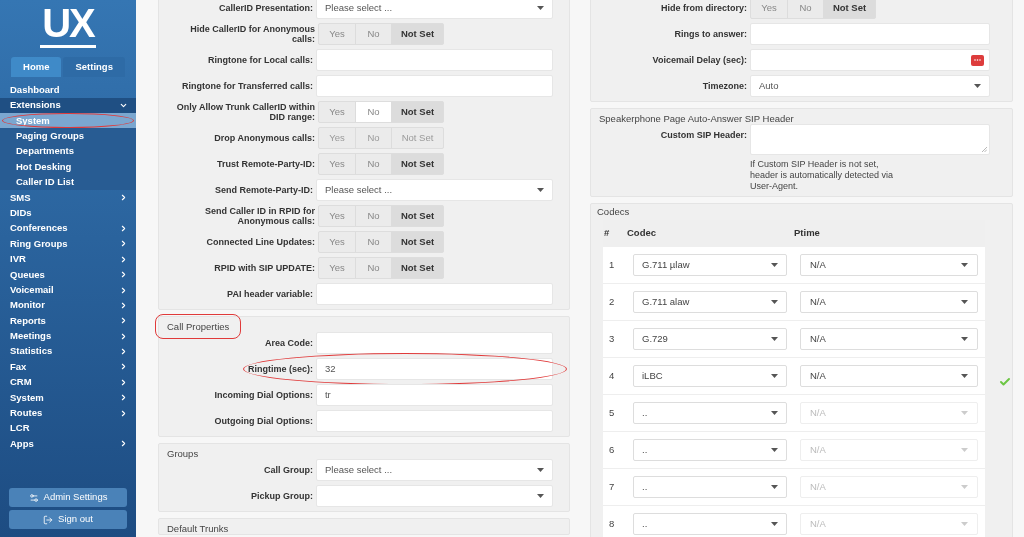 The width and height of the screenshot is (1024, 537). Describe the element at coordinates (68, 198) in the screenshot. I see `menu-item: SMS` at that location.